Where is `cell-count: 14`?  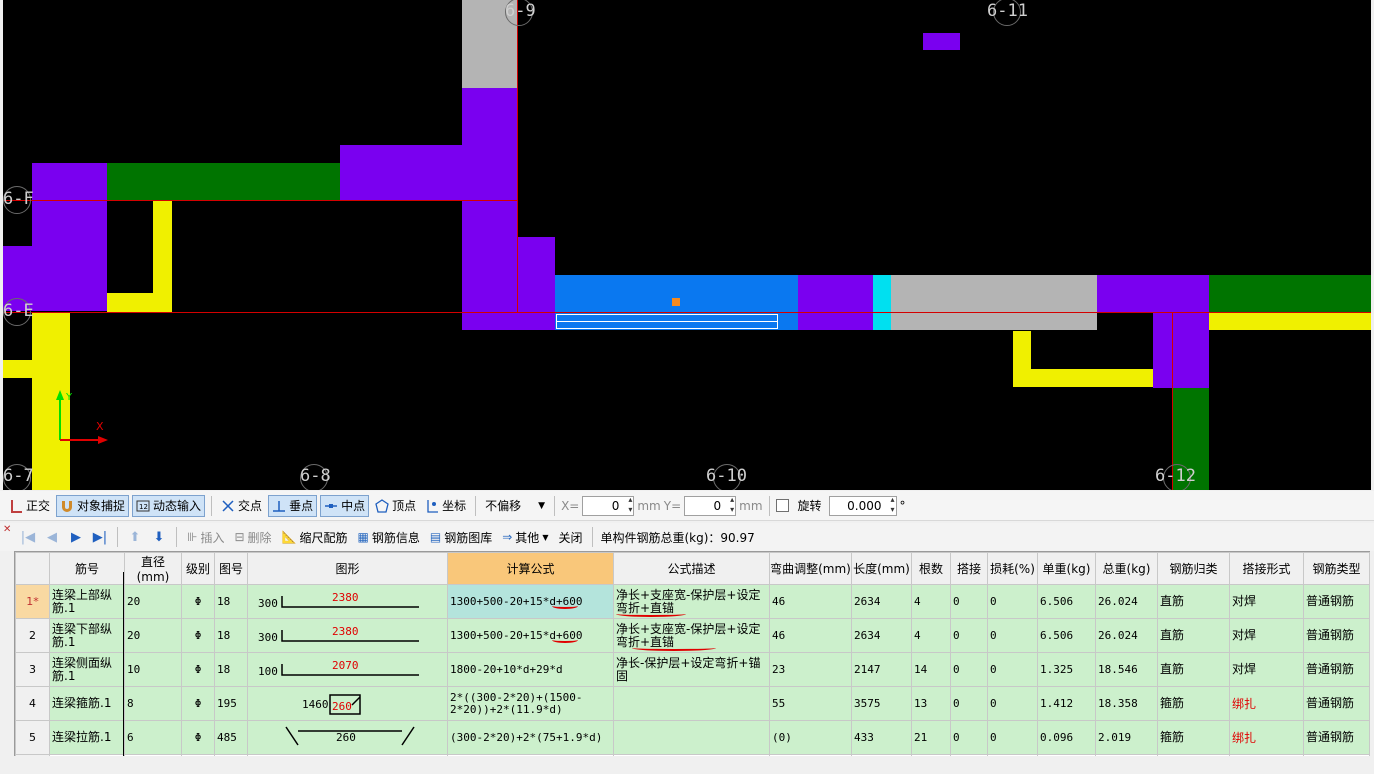
cell-count: 14 is located at coordinates (931, 669).